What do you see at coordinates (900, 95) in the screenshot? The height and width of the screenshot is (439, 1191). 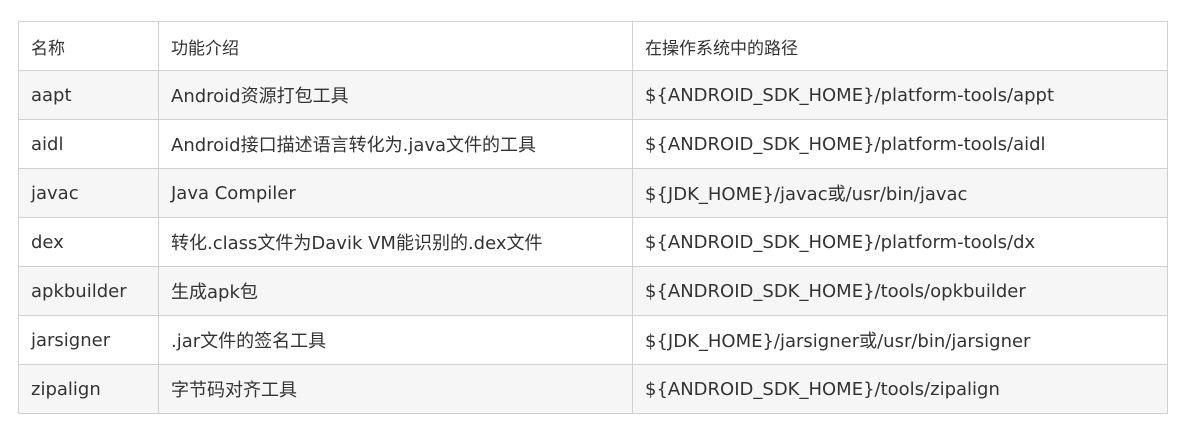 I see `tool-path-cell: ${ANDROID_SDK_HOME}/platform-tools/appt` at bounding box center [900, 95].